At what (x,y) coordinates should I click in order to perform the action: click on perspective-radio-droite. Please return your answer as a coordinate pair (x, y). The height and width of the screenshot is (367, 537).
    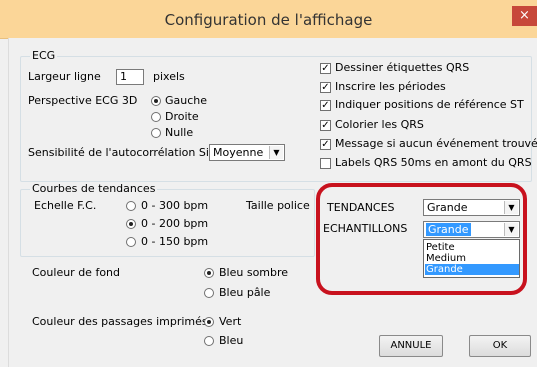
    Looking at the image, I should click on (156, 117).